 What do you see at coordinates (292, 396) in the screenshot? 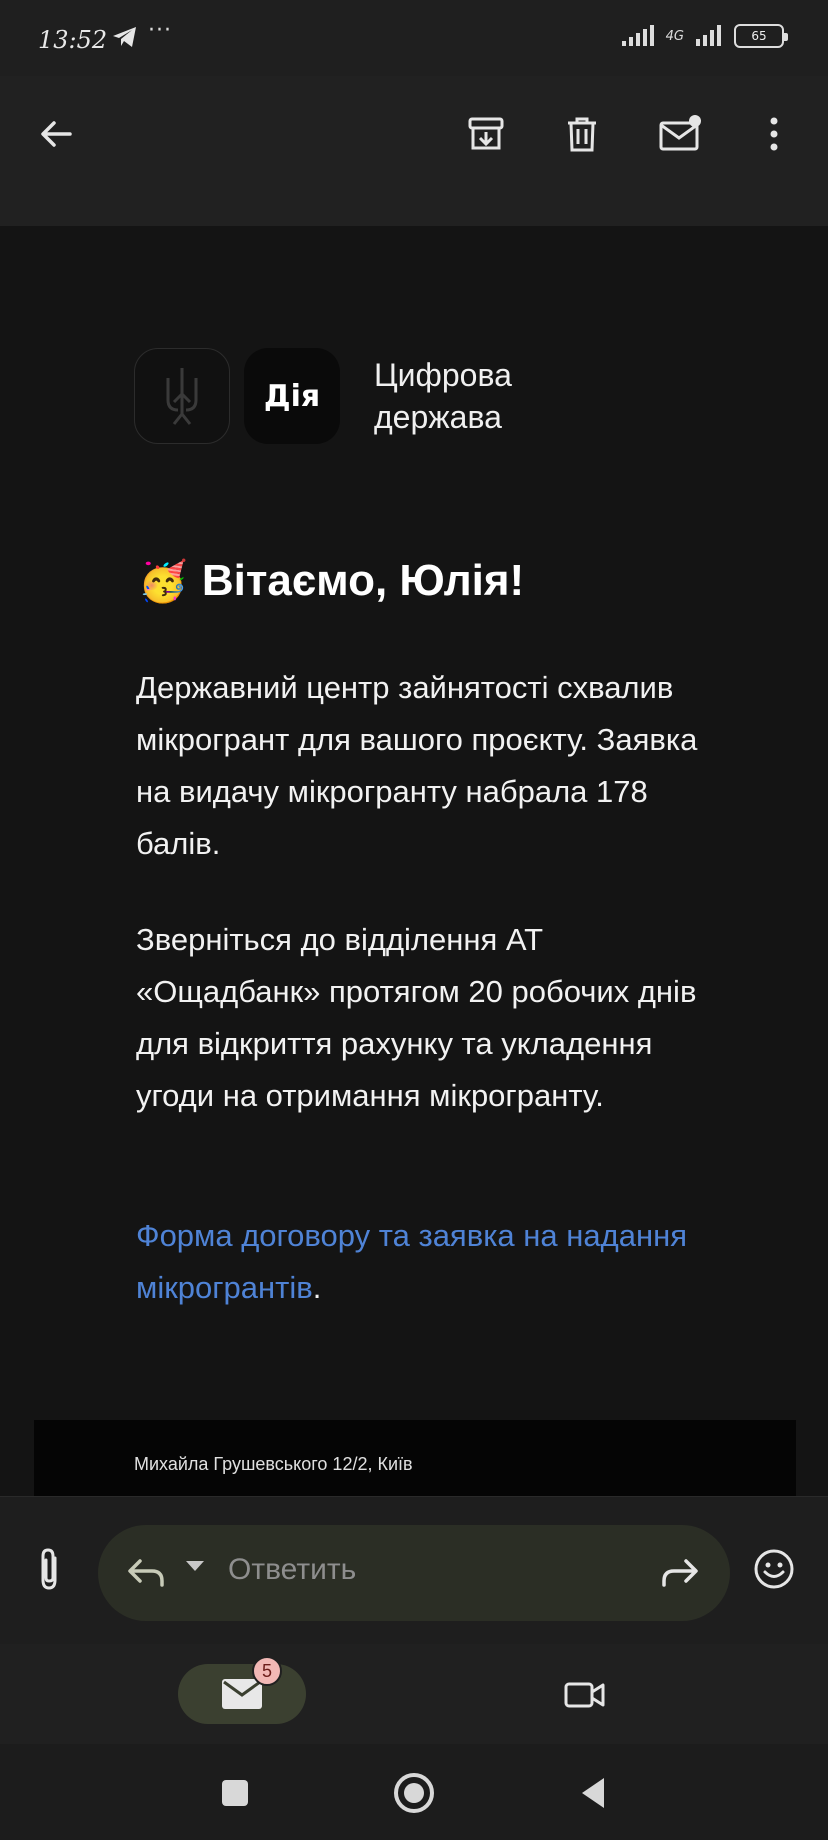
I see `diia-logo: Дія` at bounding box center [292, 396].